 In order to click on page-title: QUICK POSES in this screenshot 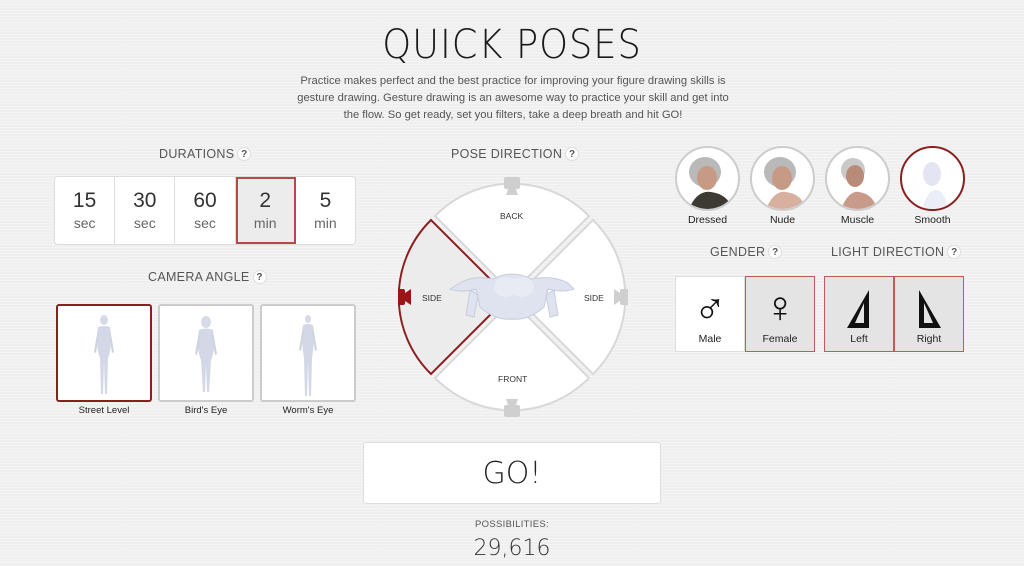, I will do `click(512, 45)`.